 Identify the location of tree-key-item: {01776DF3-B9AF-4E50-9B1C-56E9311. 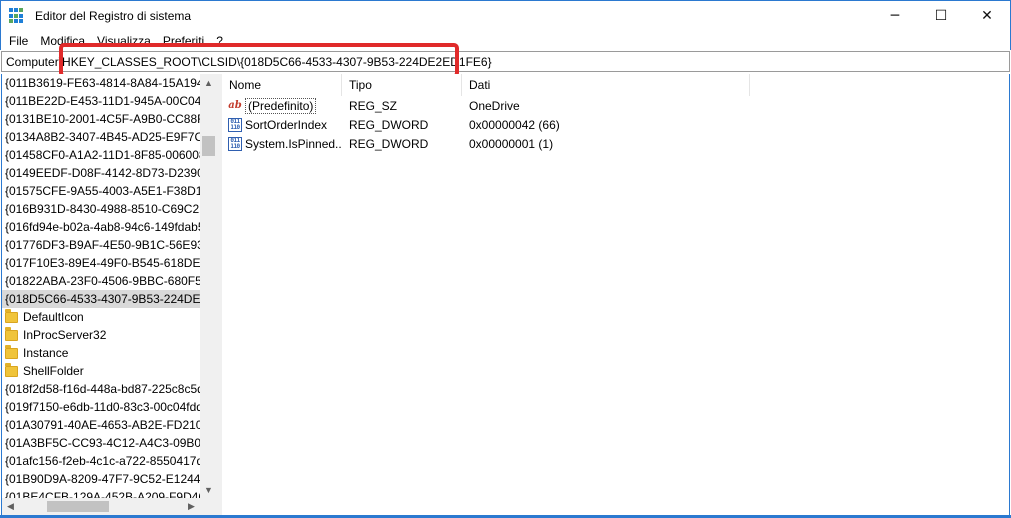
(101, 245).